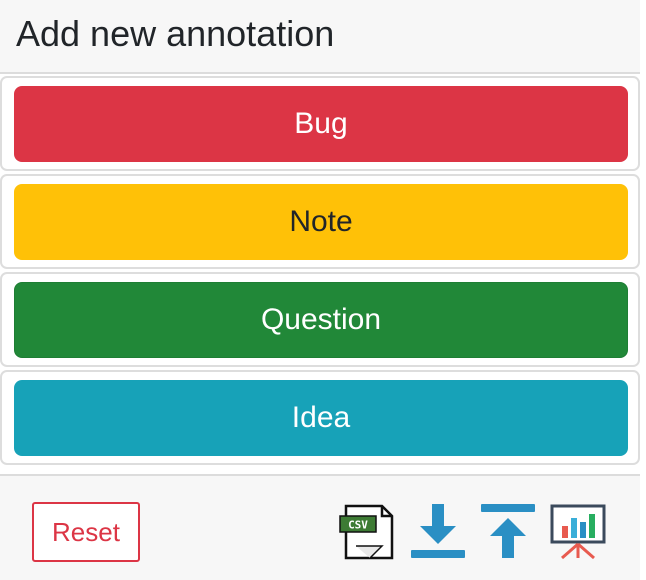 Image resolution: width=646 pixels, height=580 pixels. What do you see at coordinates (578, 532) in the screenshot?
I see `presentation-chart-icon` at bounding box center [578, 532].